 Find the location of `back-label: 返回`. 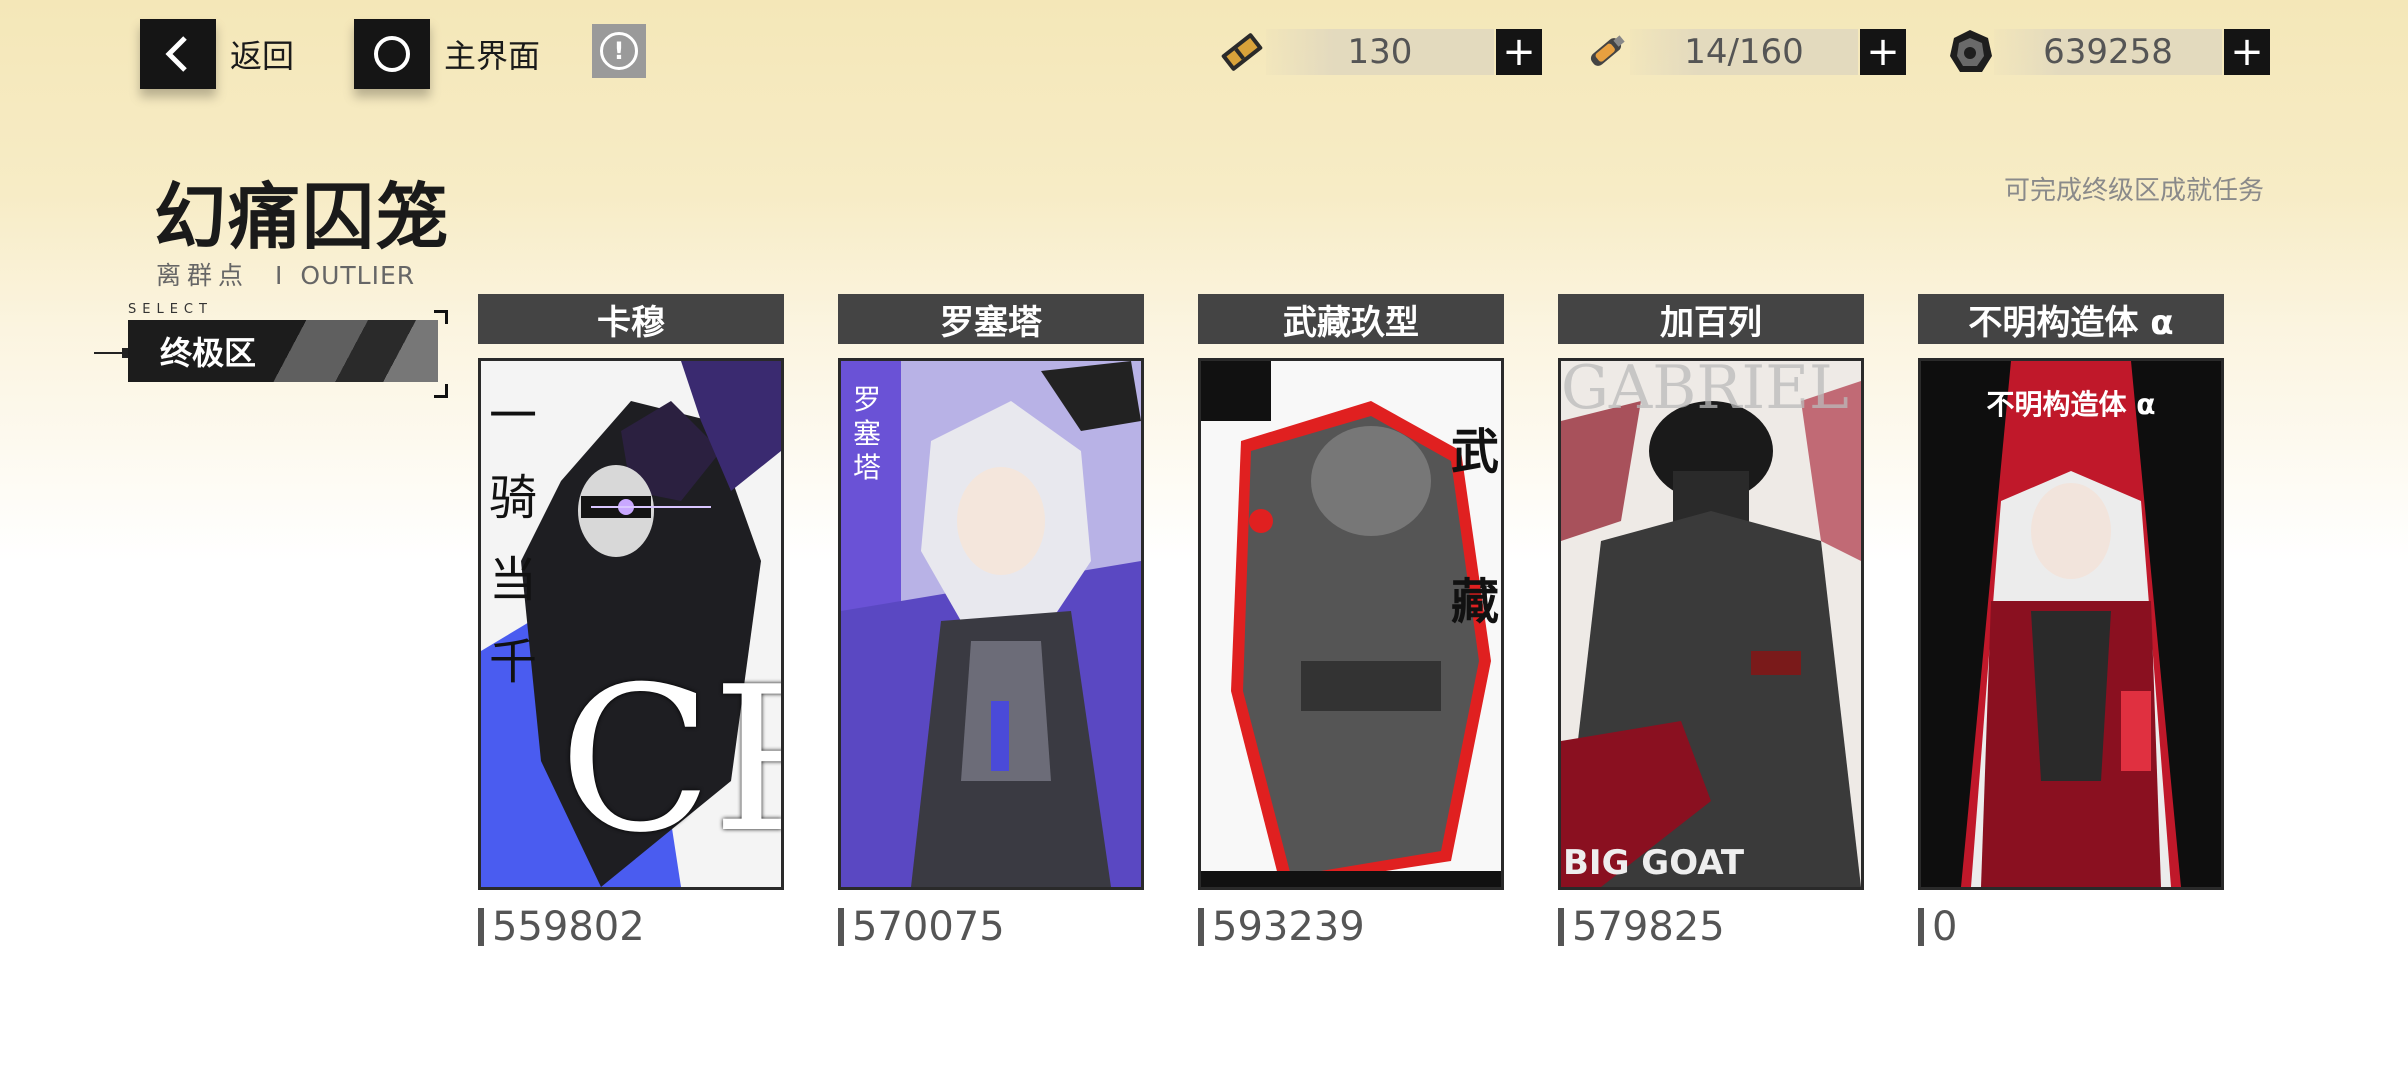

back-label: 返回 is located at coordinates (262, 56).